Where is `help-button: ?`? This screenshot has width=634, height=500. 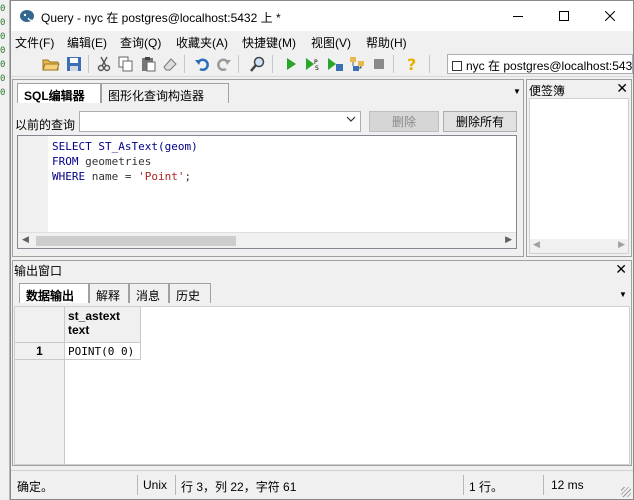
help-button: ? is located at coordinates (413, 64).